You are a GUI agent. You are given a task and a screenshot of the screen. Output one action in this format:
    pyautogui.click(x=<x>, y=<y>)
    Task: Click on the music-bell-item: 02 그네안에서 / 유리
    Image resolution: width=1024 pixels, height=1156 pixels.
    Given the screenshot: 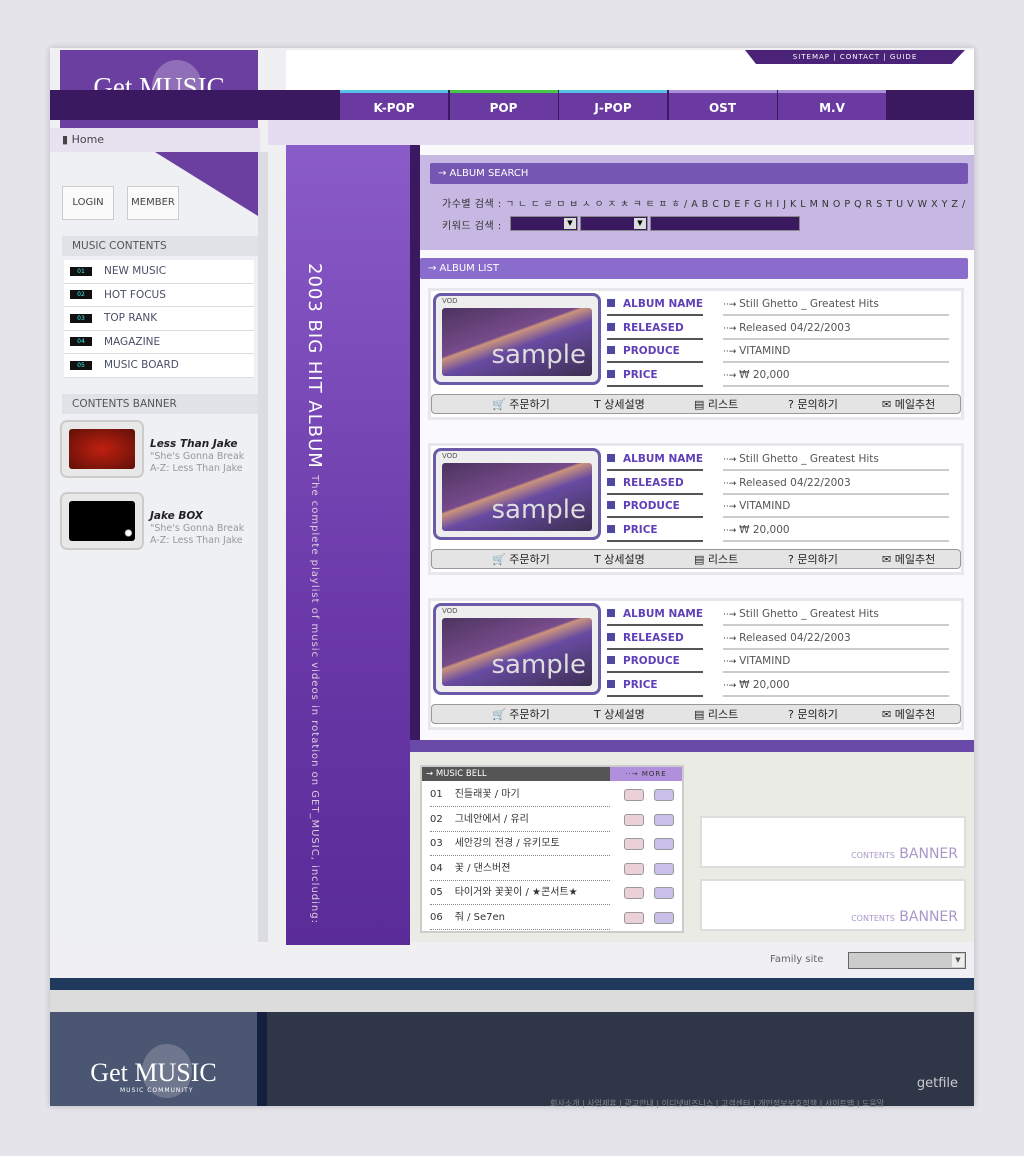 What is the action you would take?
    pyautogui.click(x=520, y=820)
    